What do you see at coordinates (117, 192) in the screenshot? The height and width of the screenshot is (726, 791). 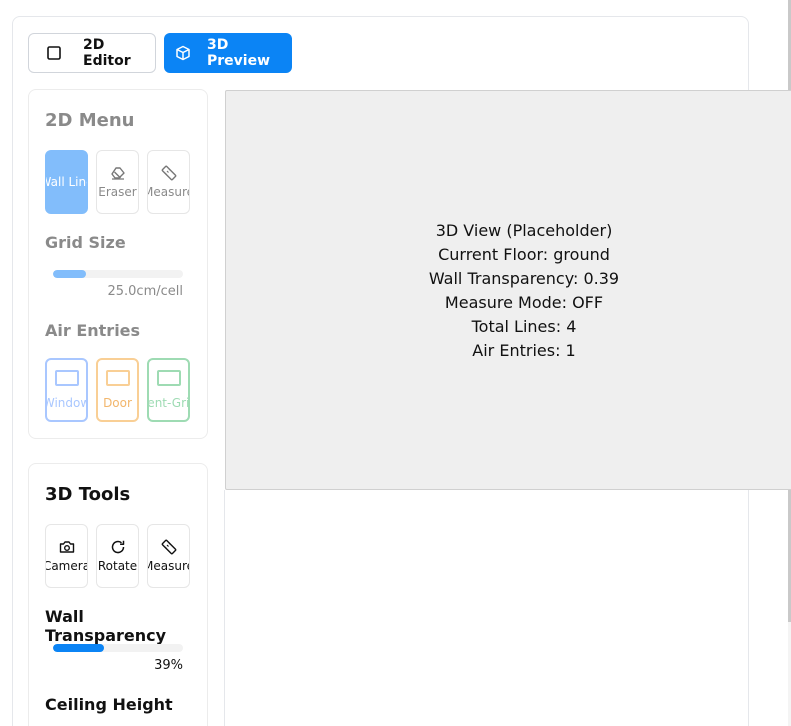 I see `tool-eraser-label: Eraser` at bounding box center [117, 192].